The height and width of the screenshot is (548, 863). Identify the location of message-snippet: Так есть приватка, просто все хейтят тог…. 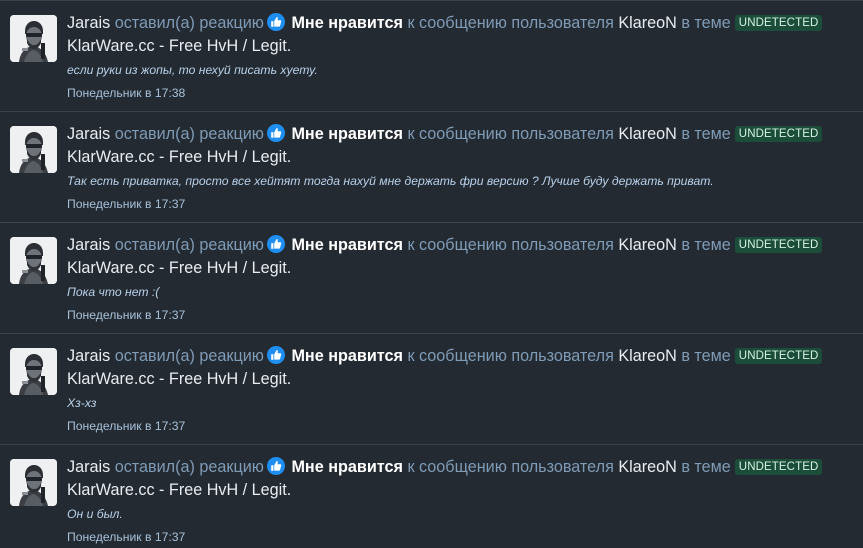
(390, 181).